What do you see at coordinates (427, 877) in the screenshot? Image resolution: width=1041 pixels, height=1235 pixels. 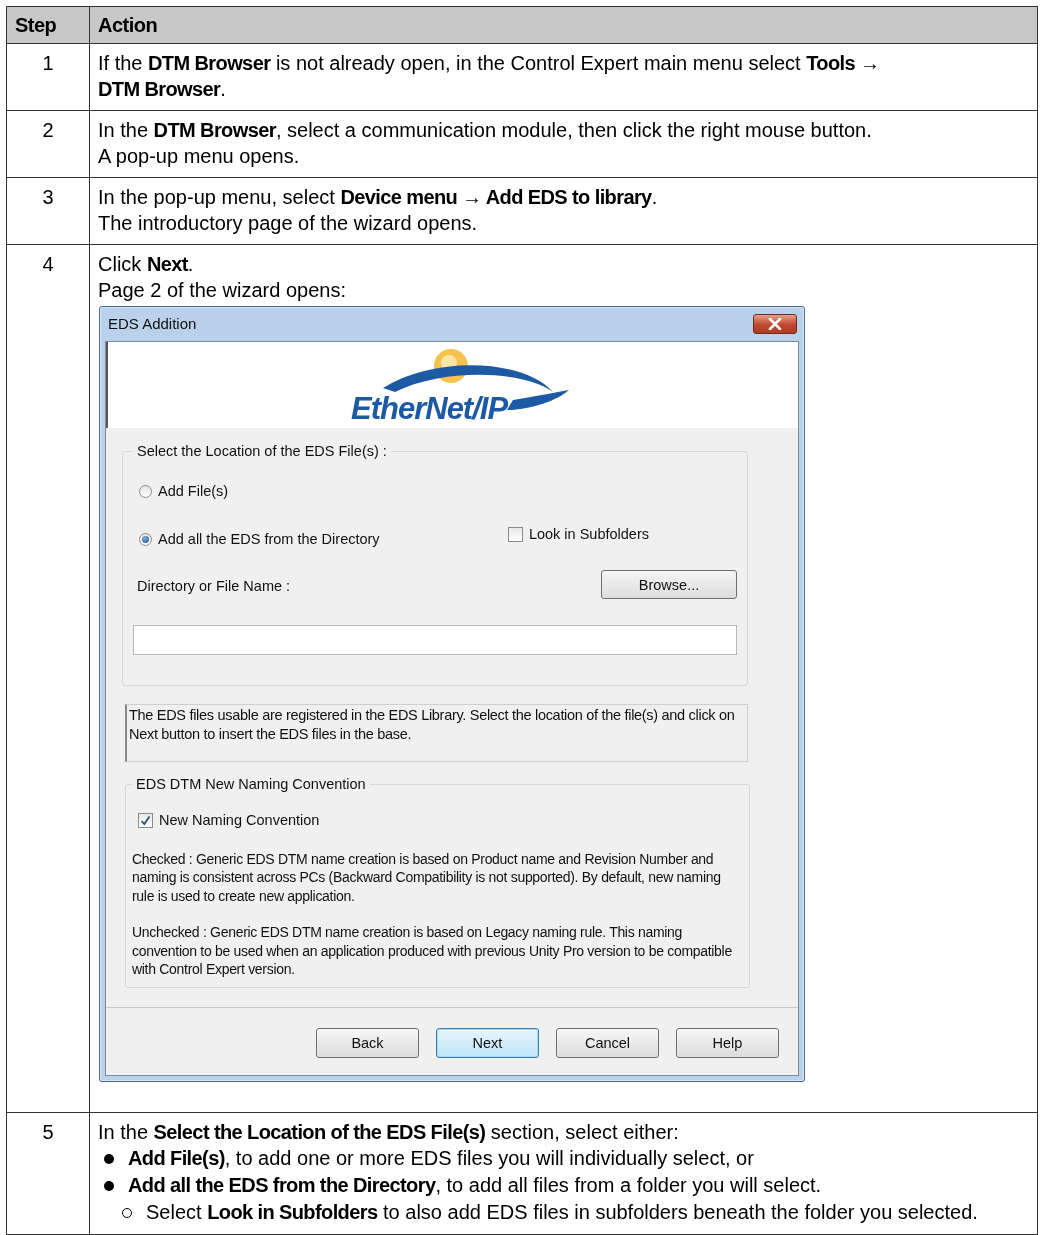 I see `description-text: Checked : Generic EDS DTM name creation is based on Product name and Revision Number and naming is consistent across PCs (Backward Compatibility is not supported). By default, new naming rule is used to create new application.` at bounding box center [427, 877].